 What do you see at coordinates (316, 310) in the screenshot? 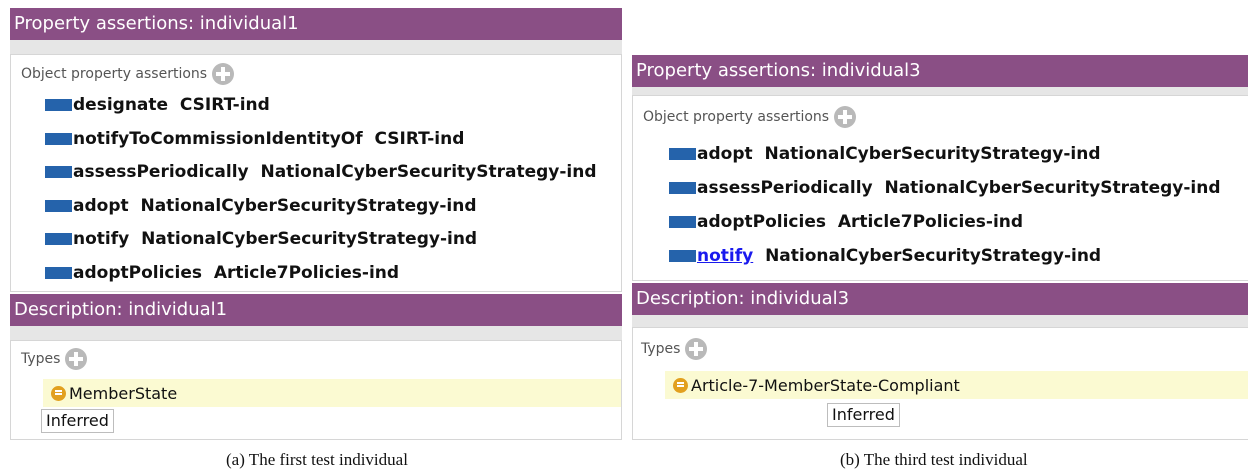
I see `description-title: Description: individual1` at bounding box center [316, 310].